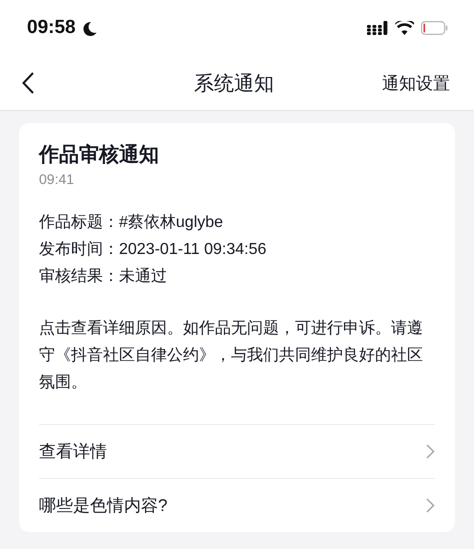 The image size is (474, 549). I want to click on notification-title: 作品审核通知, so click(99, 155).